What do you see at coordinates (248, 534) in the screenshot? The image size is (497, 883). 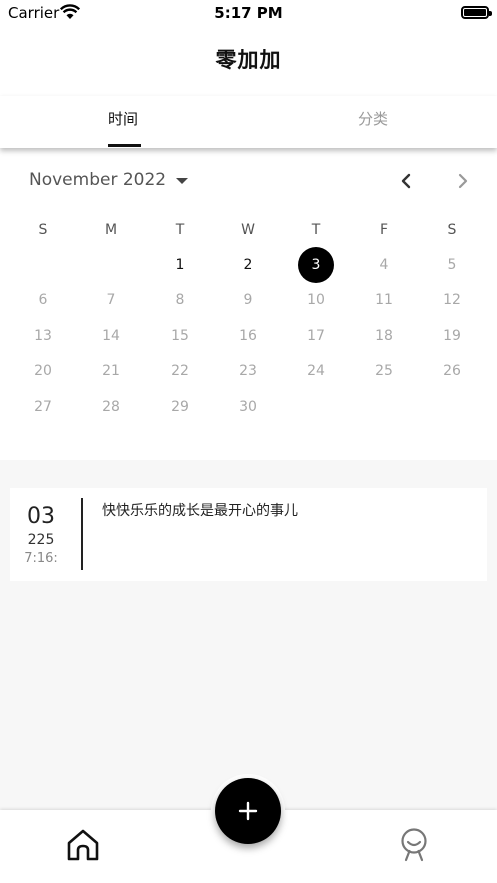 I see `list-item: 03 225 7:16: 快快乐乐的成长是最开心的事儿` at bounding box center [248, 534].